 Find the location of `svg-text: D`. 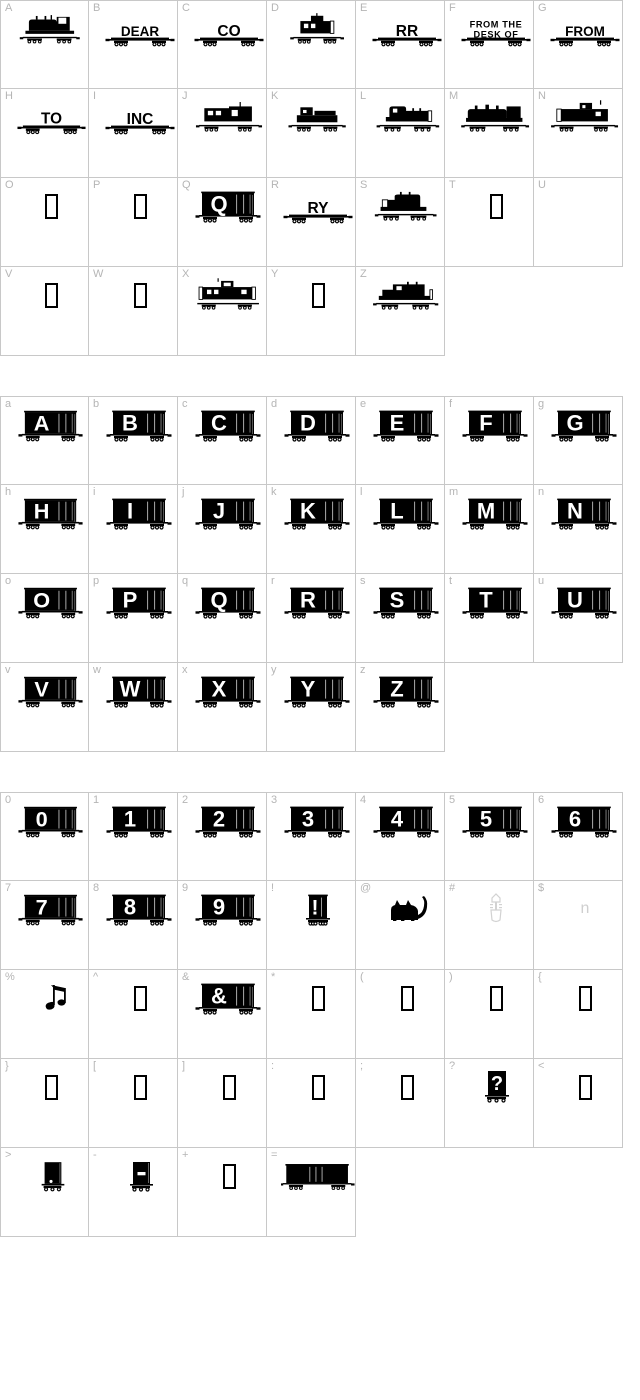

svg-text: D is located at coordinates (308, 423).